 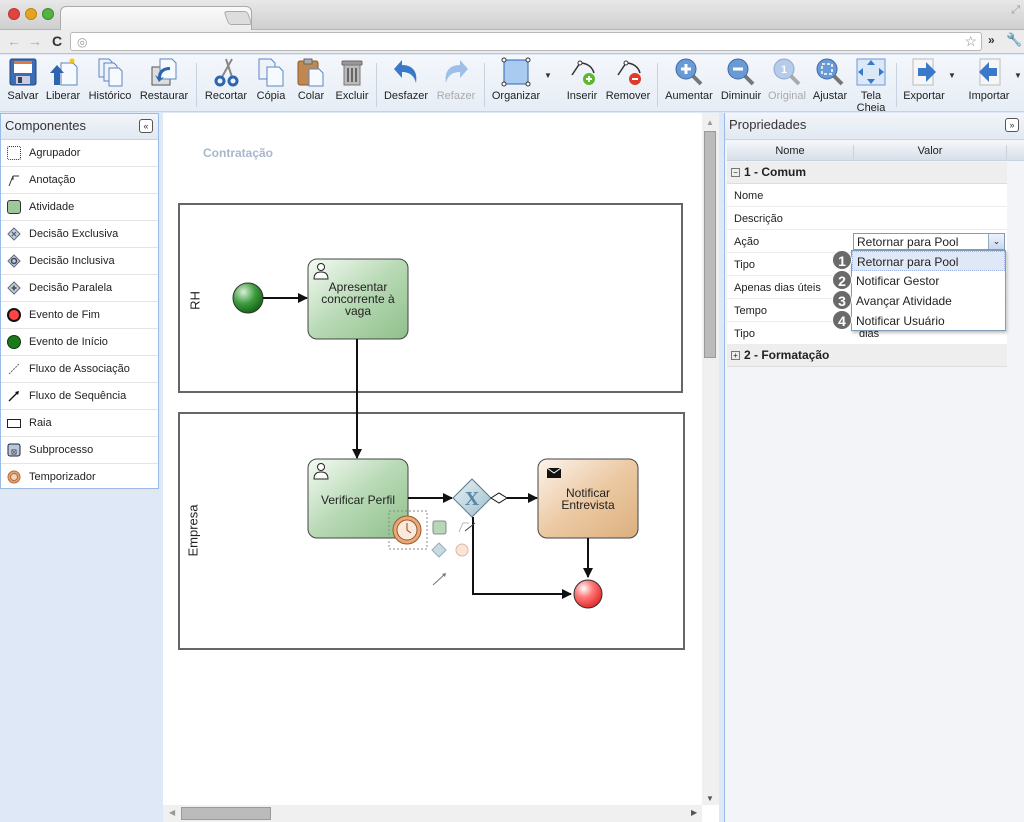 I want to click on arrange-button: Organizar, so click(x=516, y=79).